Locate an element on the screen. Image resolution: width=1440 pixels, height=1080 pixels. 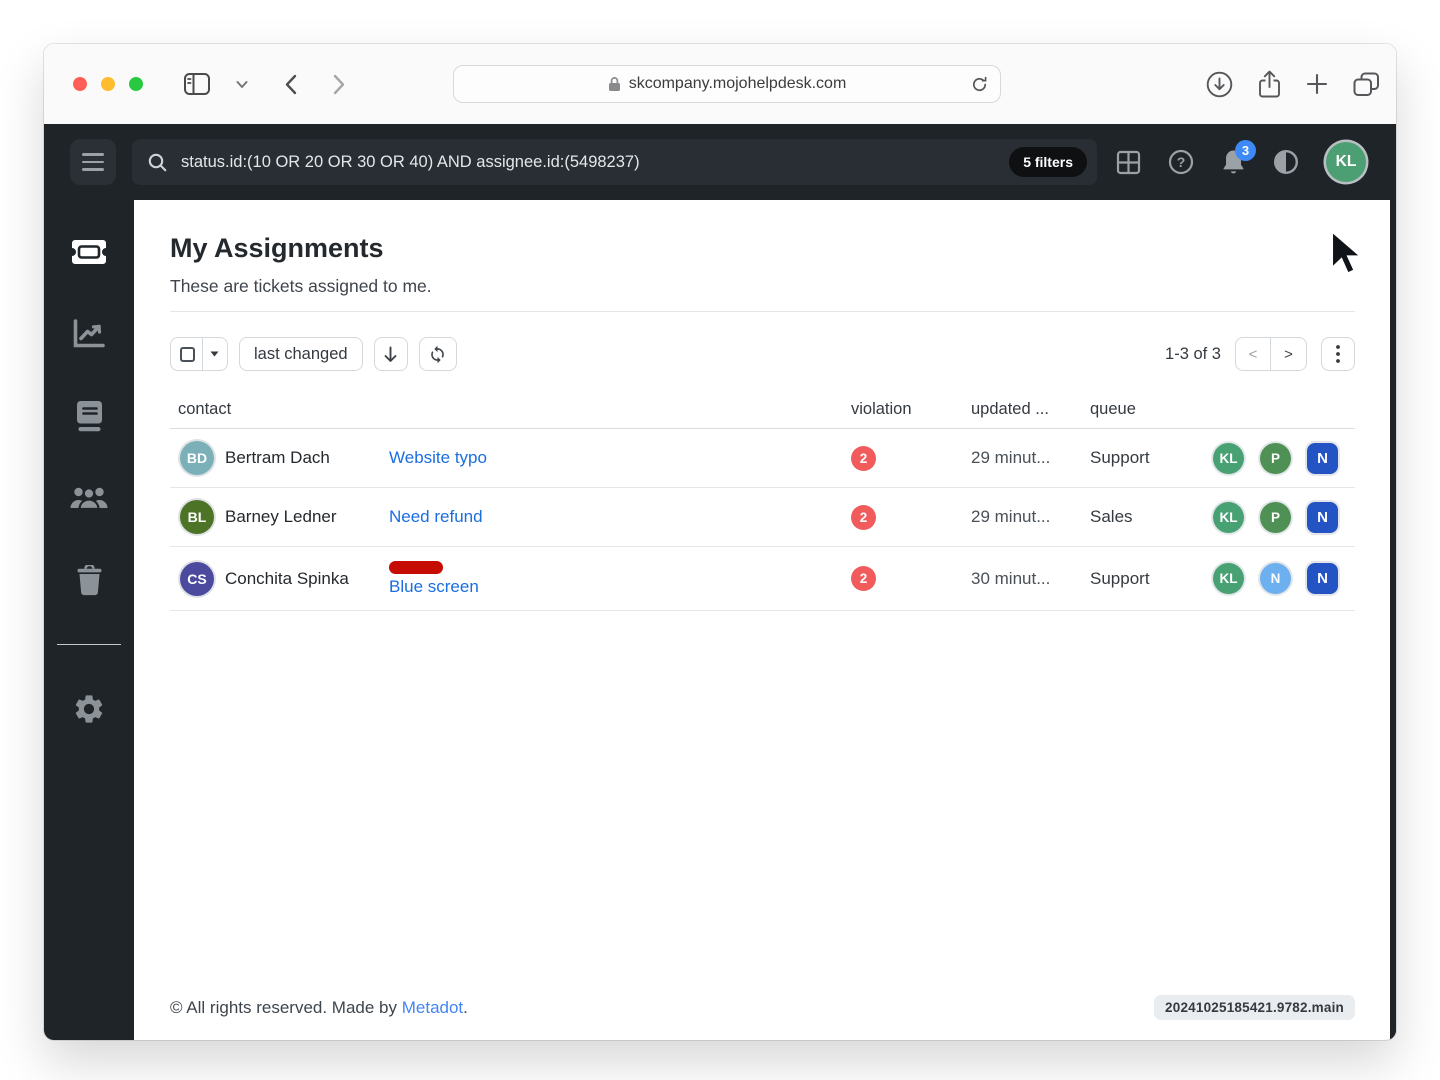
browser-chrome: skcompany.mojohelpdesk.com is located at coordinates (720, 84).